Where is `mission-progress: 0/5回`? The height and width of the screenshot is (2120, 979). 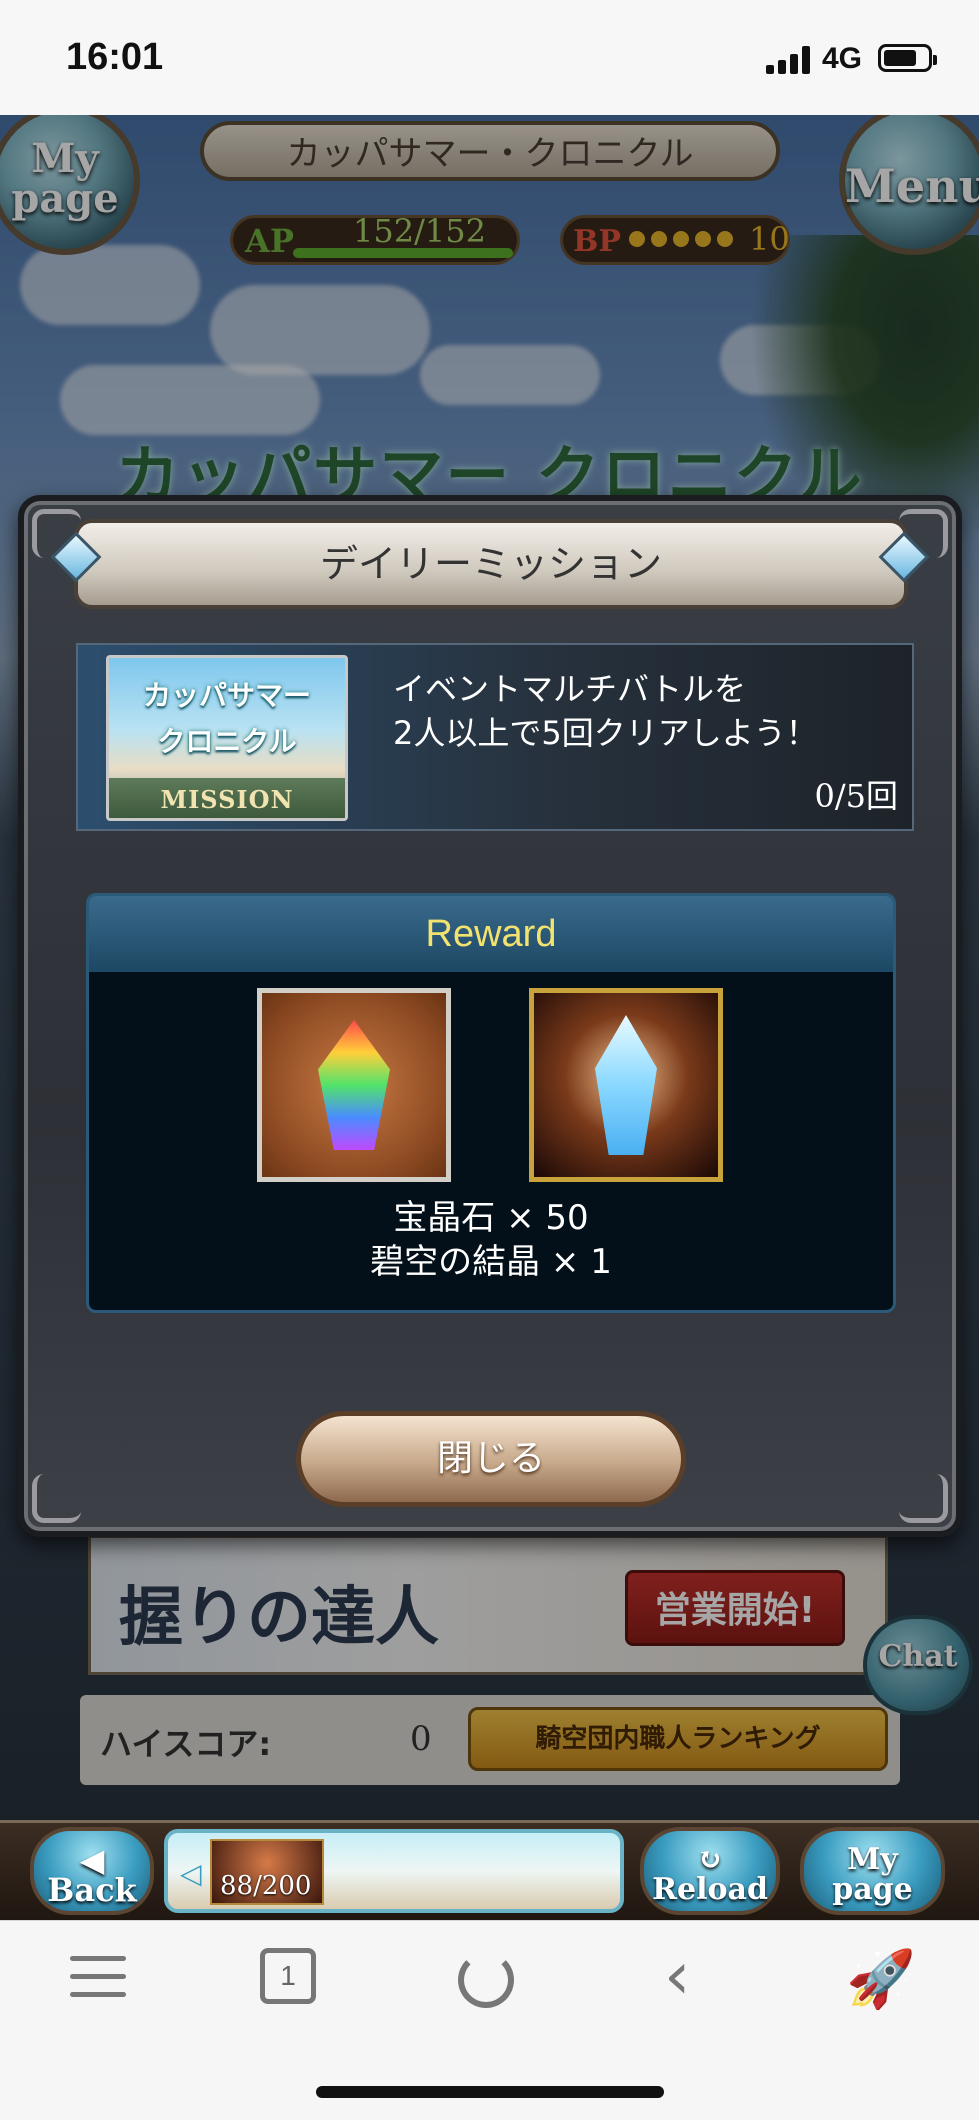 mission-progress: 0/5回 is located at coordinates (856, 796).